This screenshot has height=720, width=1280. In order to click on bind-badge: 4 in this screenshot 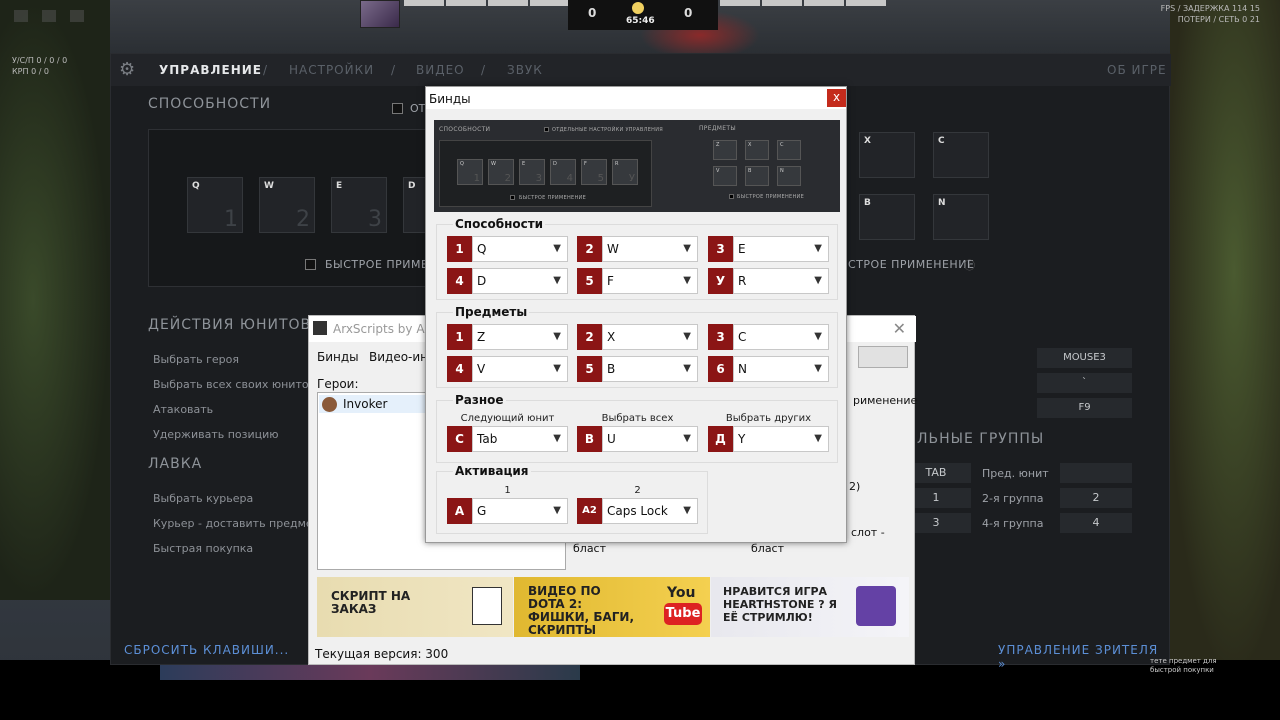, I will do `click(459, 281)`.